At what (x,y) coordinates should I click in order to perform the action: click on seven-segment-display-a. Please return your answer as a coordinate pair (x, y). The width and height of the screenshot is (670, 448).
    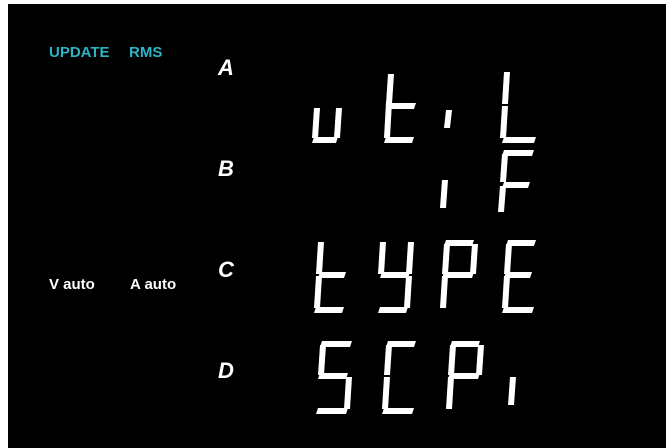
    Looking at the image, I should click on (424, 107).